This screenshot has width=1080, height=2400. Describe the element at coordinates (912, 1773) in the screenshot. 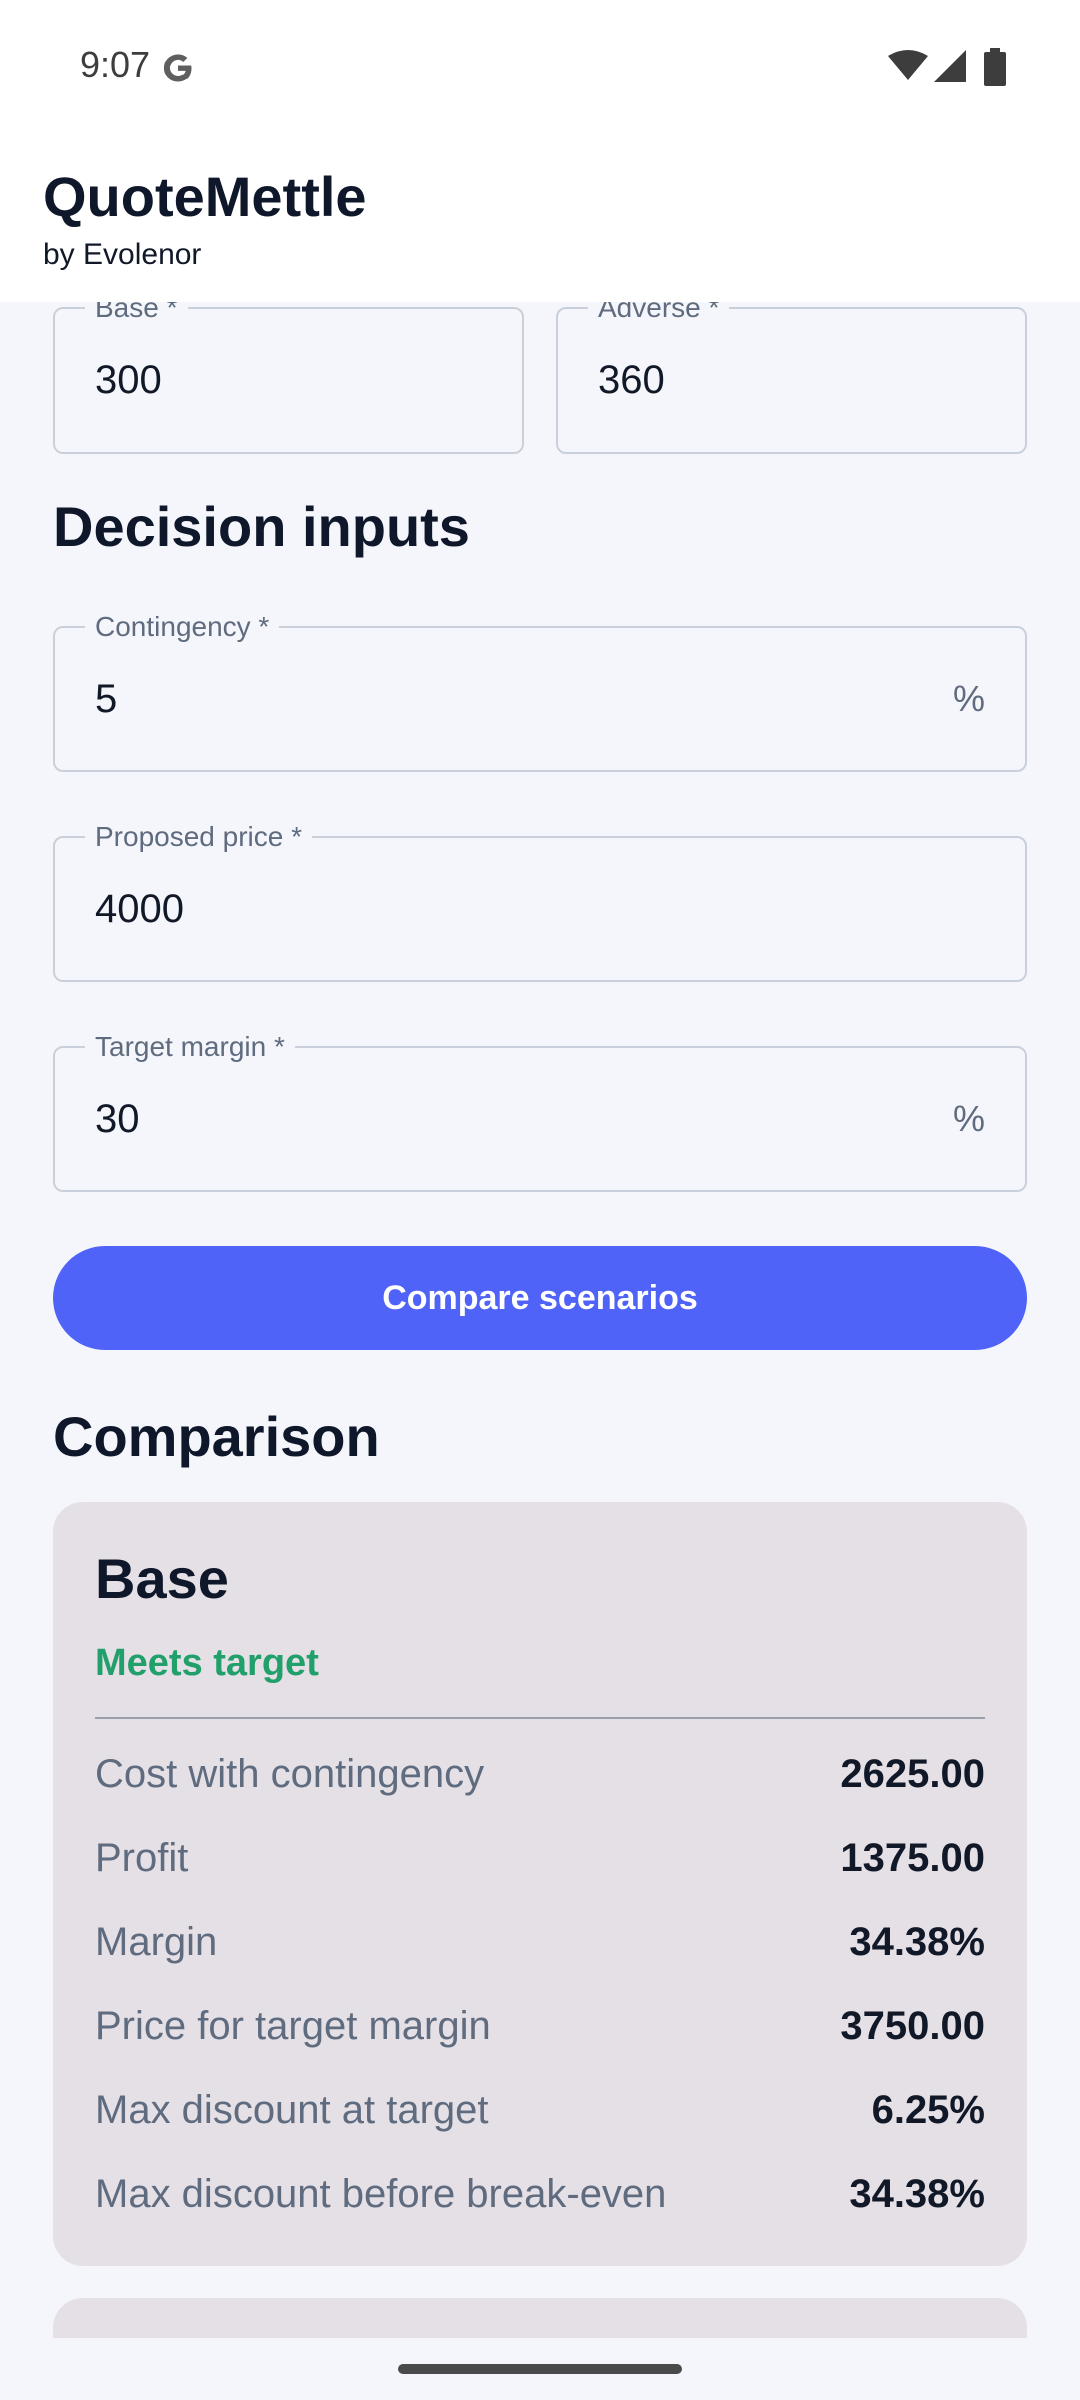

I see `metric-value: 2625.00` at that location.